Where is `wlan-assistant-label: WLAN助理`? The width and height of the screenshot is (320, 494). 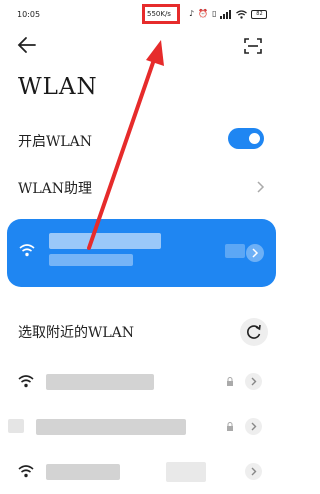 wlan-assistant-label: WLAN助理 is located at coordinates (55, 189).